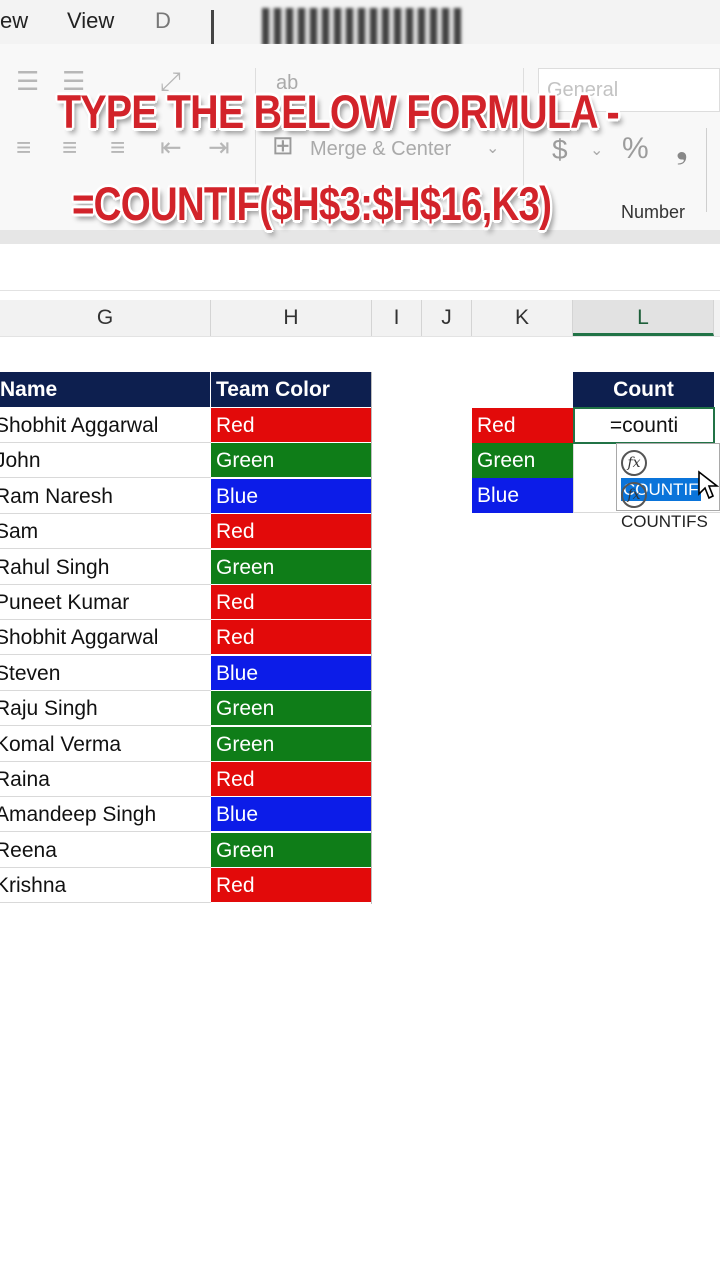 Image resolution: width=720 pixels, height=1280 pixels. Describe the element at coordinates (397, 318) in the screenshot. I see `column-header-i: I` at that location.